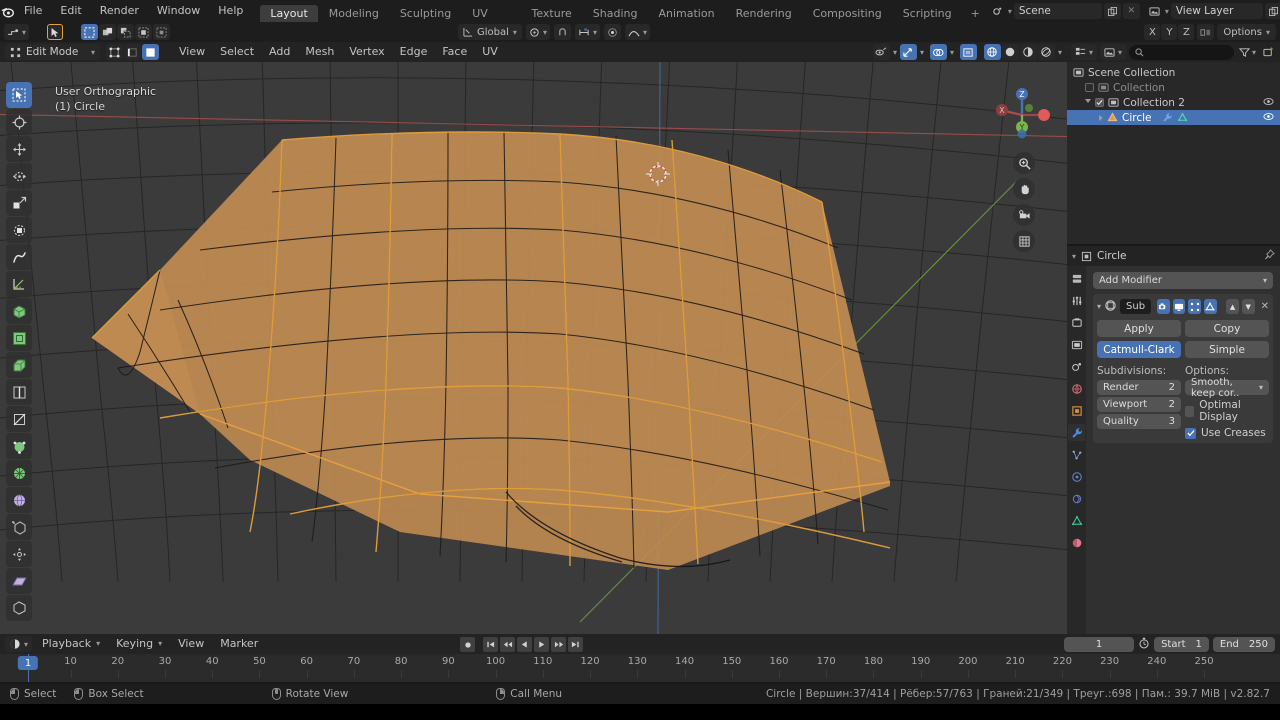 This screenshot has height=720, width=1280. Describe the element at coordinates (637, 32) in the screenshot. I see `falloff-curve-icon: ▾` at that location.